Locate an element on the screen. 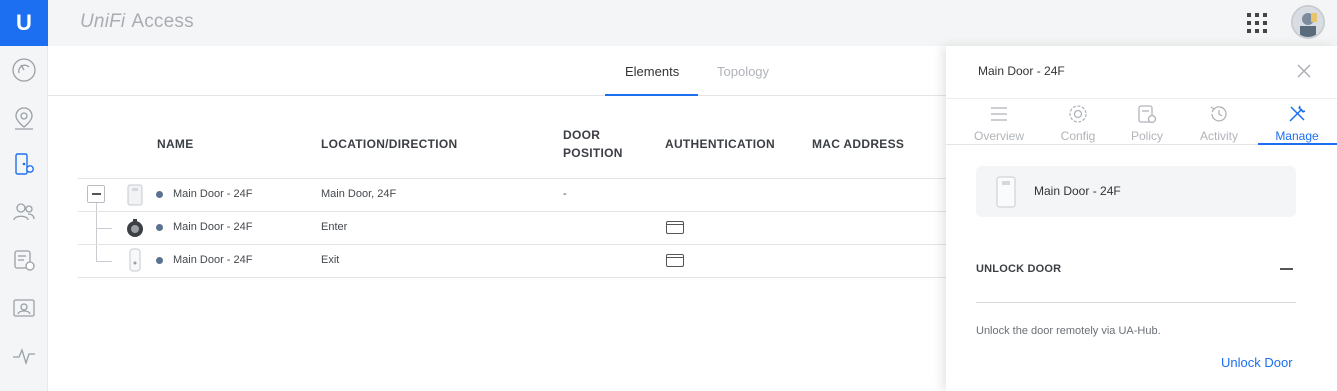  row-3-name: Main Door - 24F is located at coordinates (212, 260).